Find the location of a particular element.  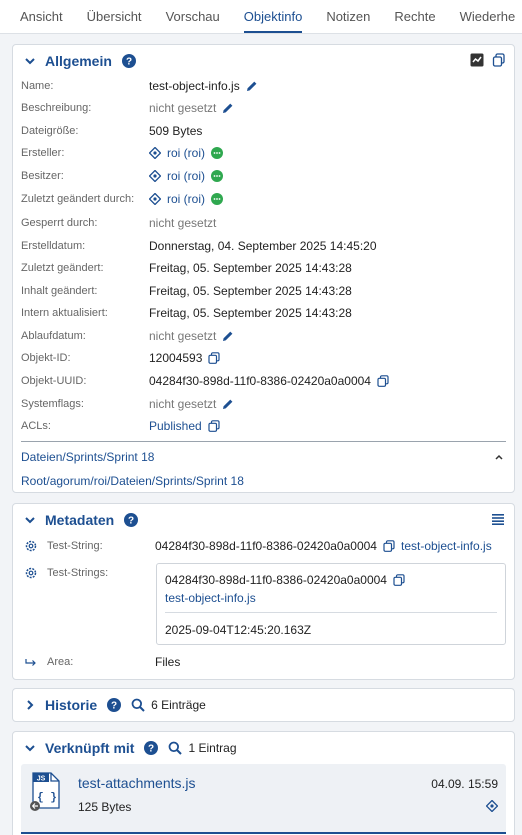

metadata-title: Metadaten is located at coordinates (80, 520).